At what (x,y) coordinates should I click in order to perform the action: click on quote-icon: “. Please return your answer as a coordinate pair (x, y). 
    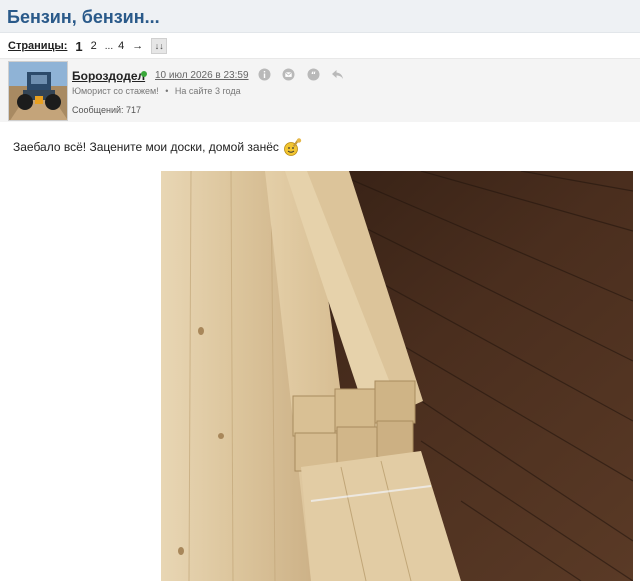
    Looking at the image, I should click on (313, 74).